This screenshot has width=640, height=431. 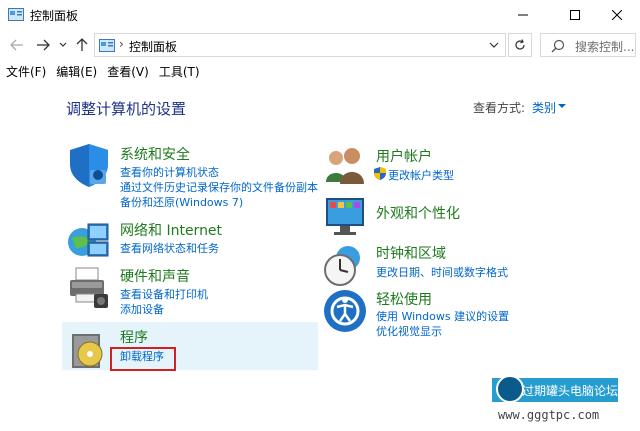 What do you see at coordinates (342, 266) in the screenshot?
I see `clock-icon` at bounding box center [342, 266].